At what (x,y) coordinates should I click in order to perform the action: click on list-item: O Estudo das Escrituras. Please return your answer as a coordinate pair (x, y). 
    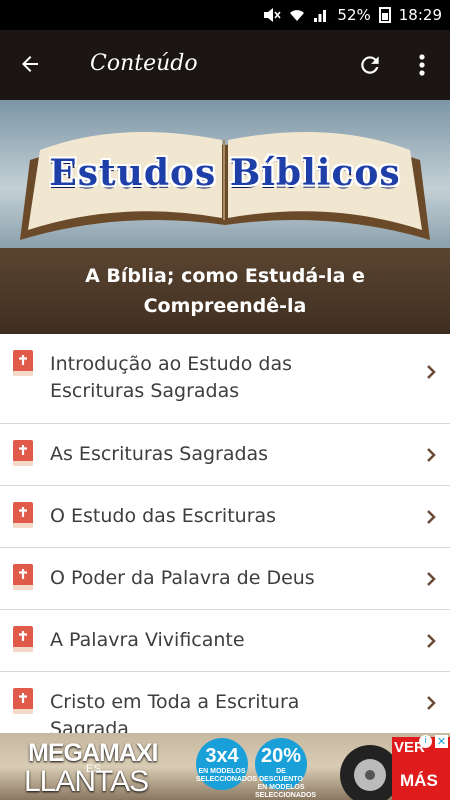
    Looking at the image, I should click on (225, 517).